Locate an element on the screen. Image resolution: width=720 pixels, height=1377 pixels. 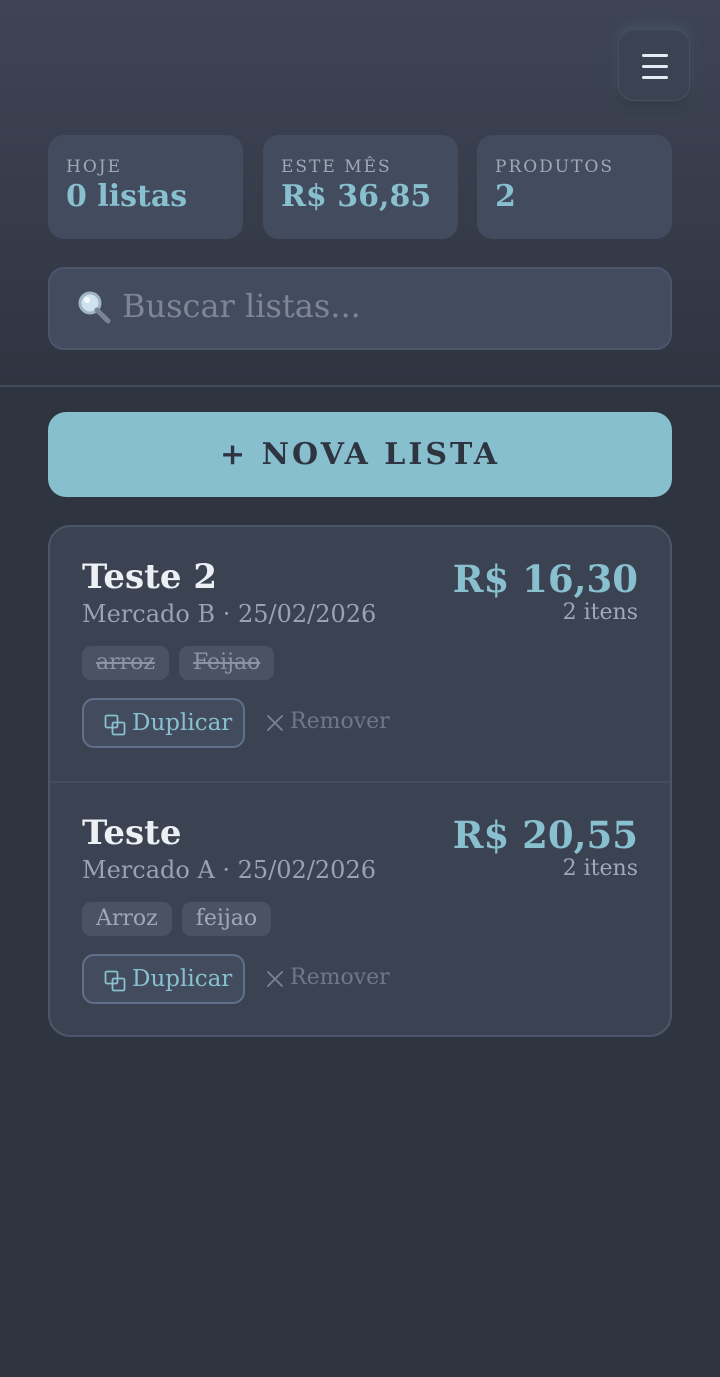
new-list-button: + NOVA LISTA is located at coordinates (360, 454).